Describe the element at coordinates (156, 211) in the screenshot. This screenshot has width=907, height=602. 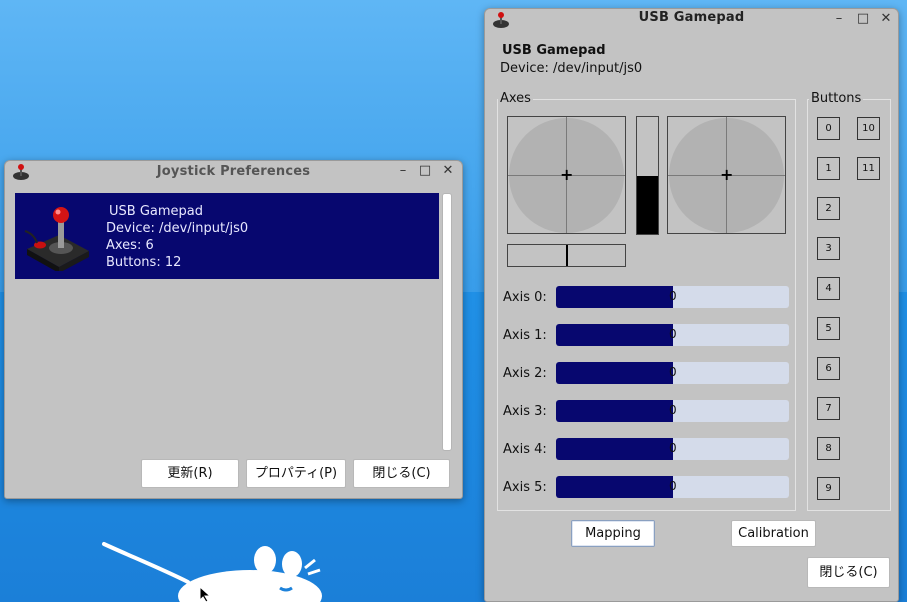
I see `device-name: USB Gamepad` at that location.